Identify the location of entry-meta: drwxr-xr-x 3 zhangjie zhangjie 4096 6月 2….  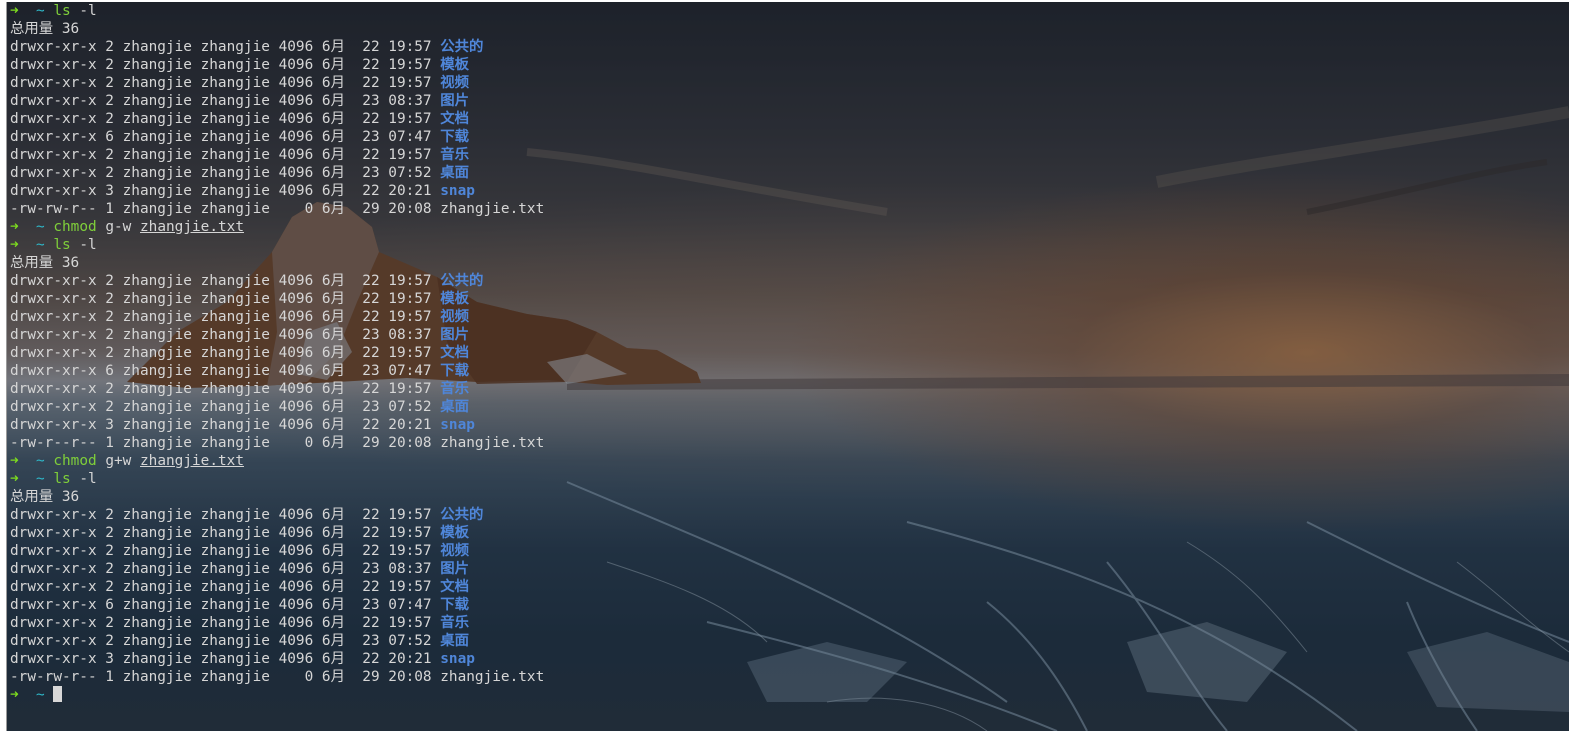
(225, 425).